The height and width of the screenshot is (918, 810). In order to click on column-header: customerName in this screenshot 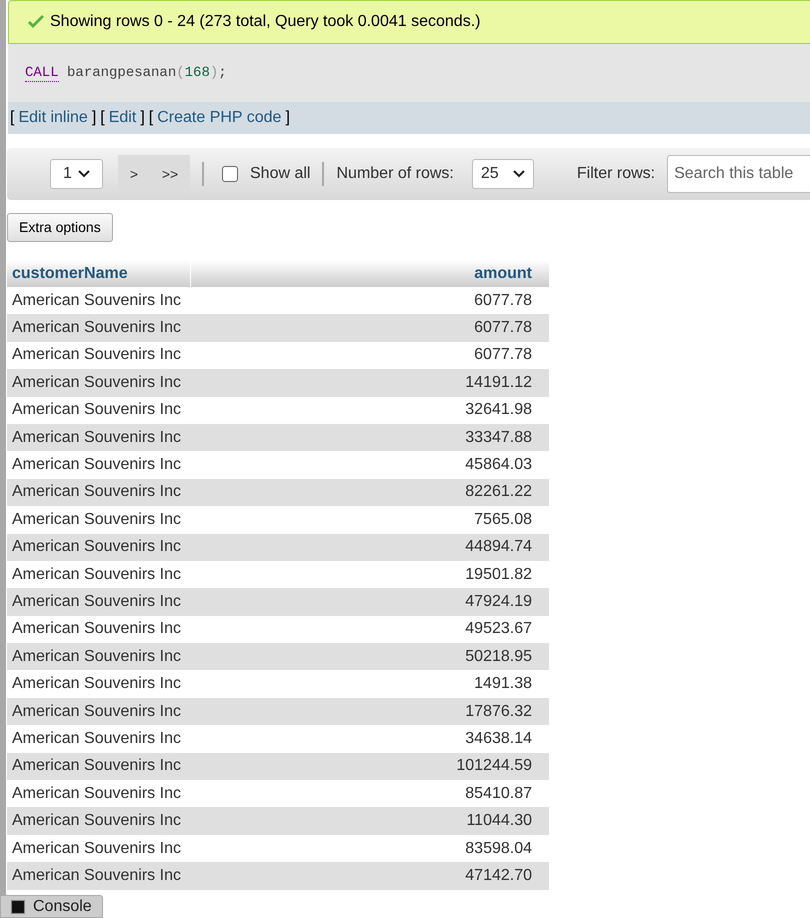, I will do `click(98, 273)`.